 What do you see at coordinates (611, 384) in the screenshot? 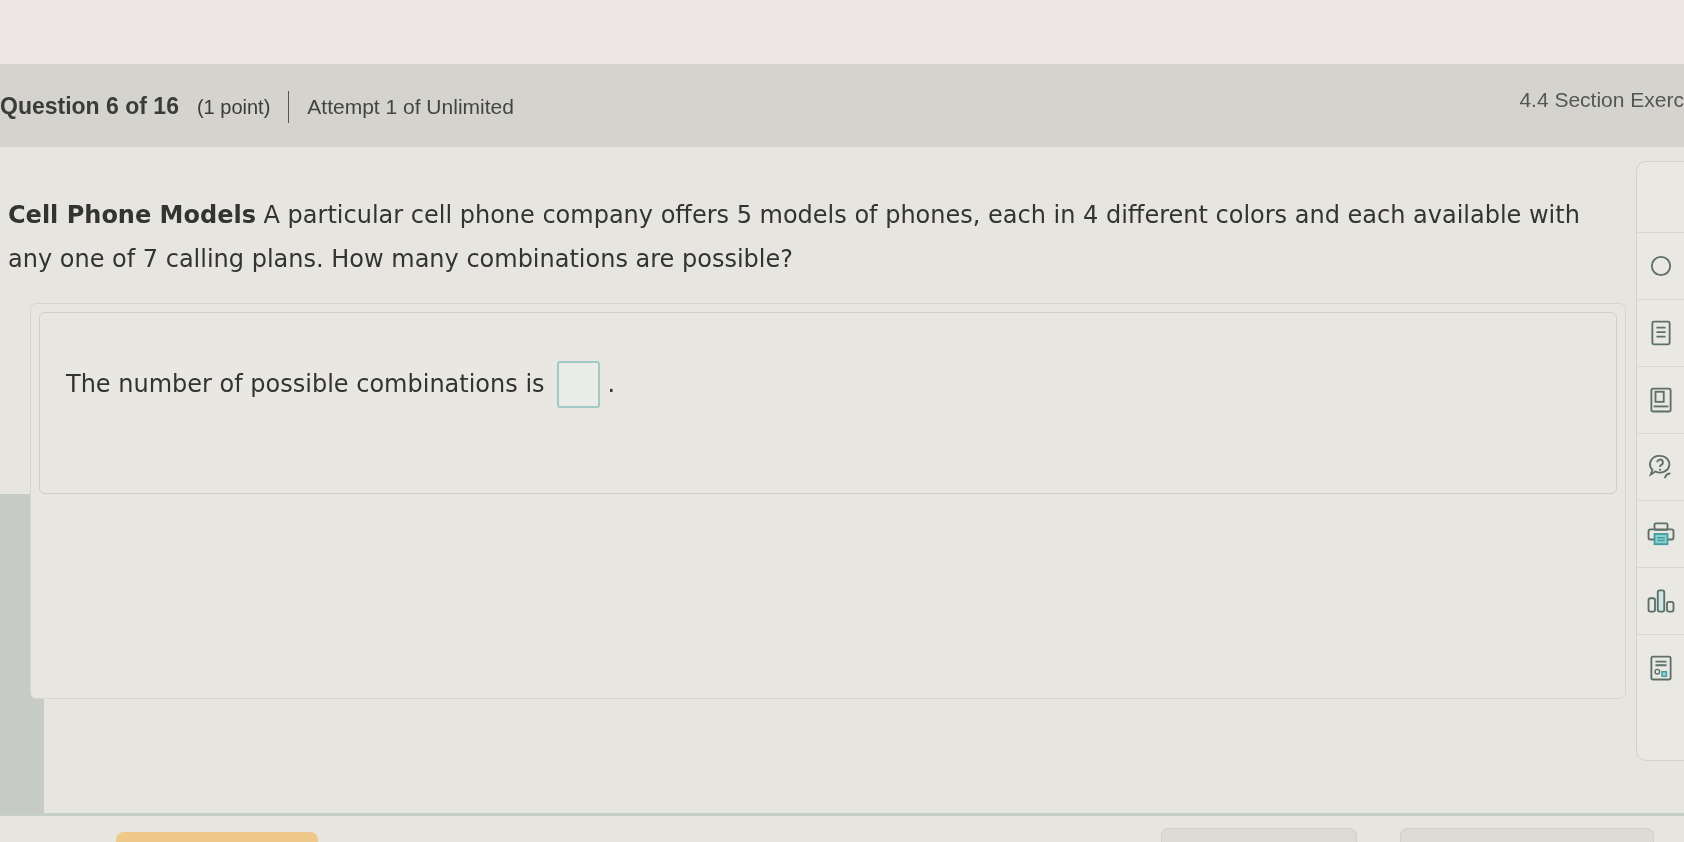
I see `period-text: .` at bounding box center [611, 384].